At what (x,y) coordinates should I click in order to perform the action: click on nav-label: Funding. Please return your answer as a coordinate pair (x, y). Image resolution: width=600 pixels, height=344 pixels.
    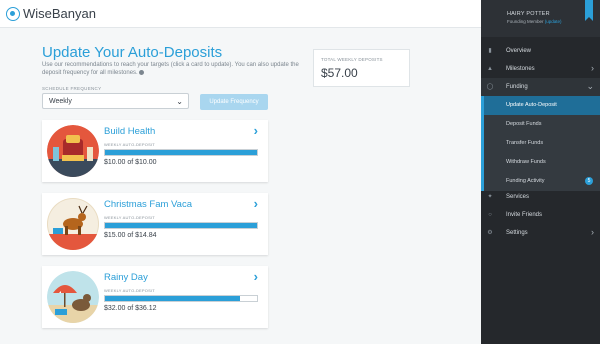
    Looking at the image, I should click on (517, 87).